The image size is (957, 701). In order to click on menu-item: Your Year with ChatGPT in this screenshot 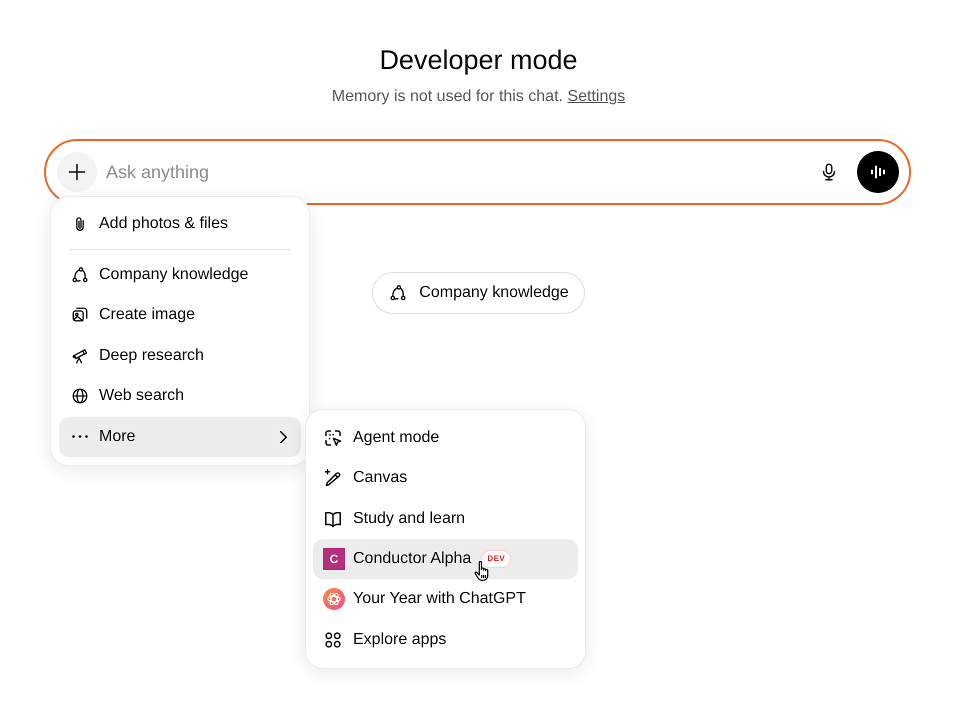, I will do `click(445, 599)`.